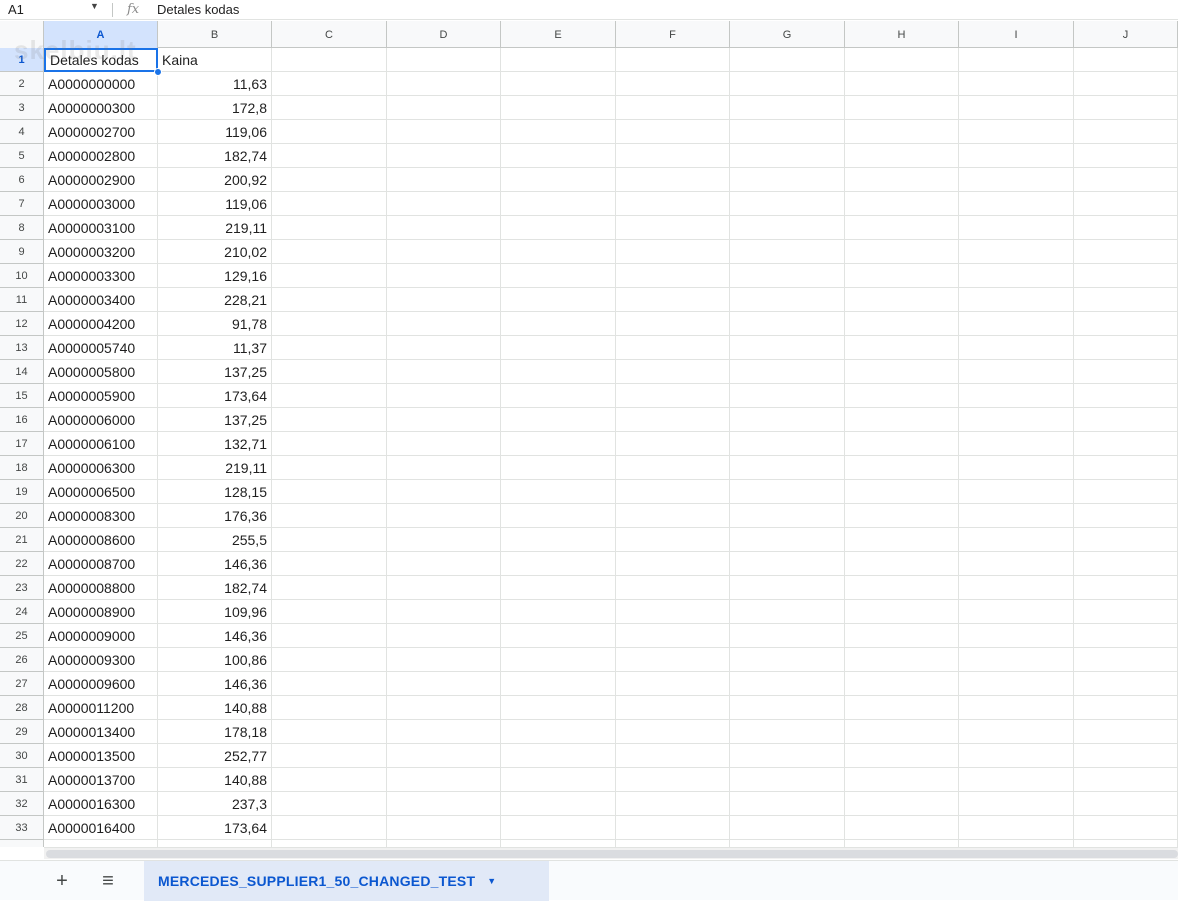 The height and width of the screenshot is (901, 1178). What do you see at coordinates (22, 276) in the screenshot?
I see `row-header: 10` at bounding box center [22, 276].